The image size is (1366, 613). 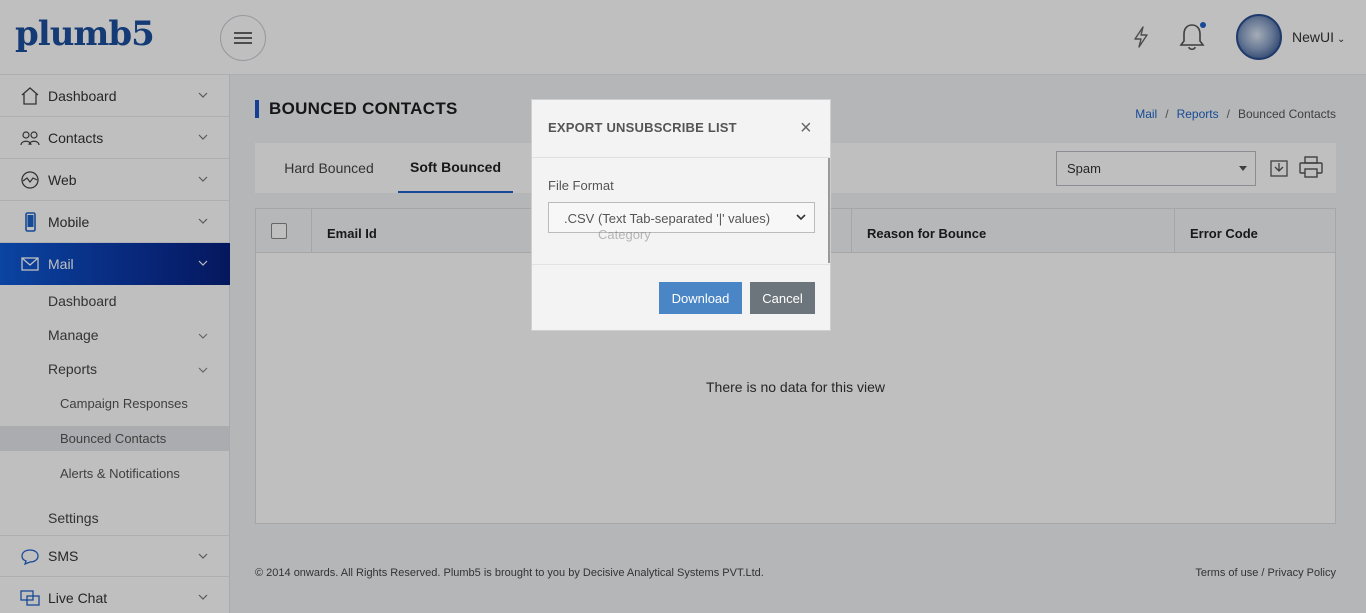 What do you see at coordinates (829, 210) in the screenshot?
I see `modal-scrollbar` at bounding box center [829, 210].